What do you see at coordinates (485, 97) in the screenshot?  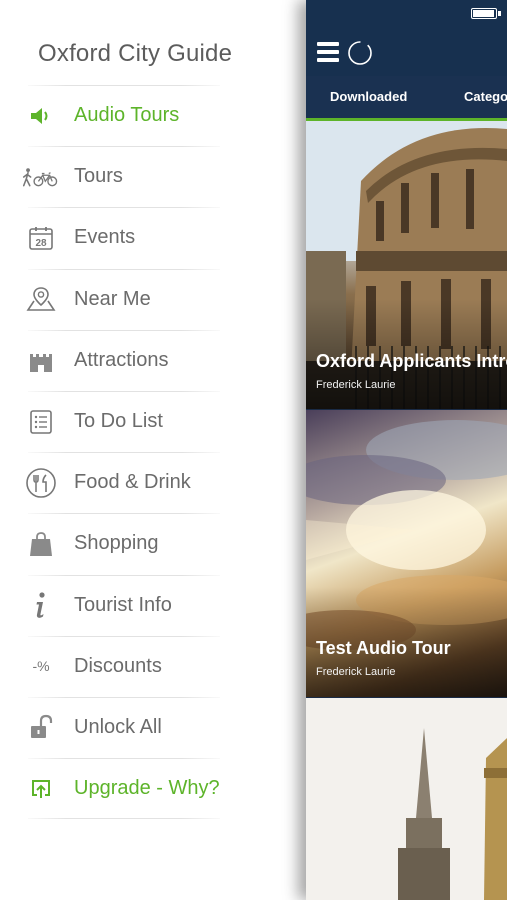 I see `tab-categories: Categories` at bounding box center [485, 97].